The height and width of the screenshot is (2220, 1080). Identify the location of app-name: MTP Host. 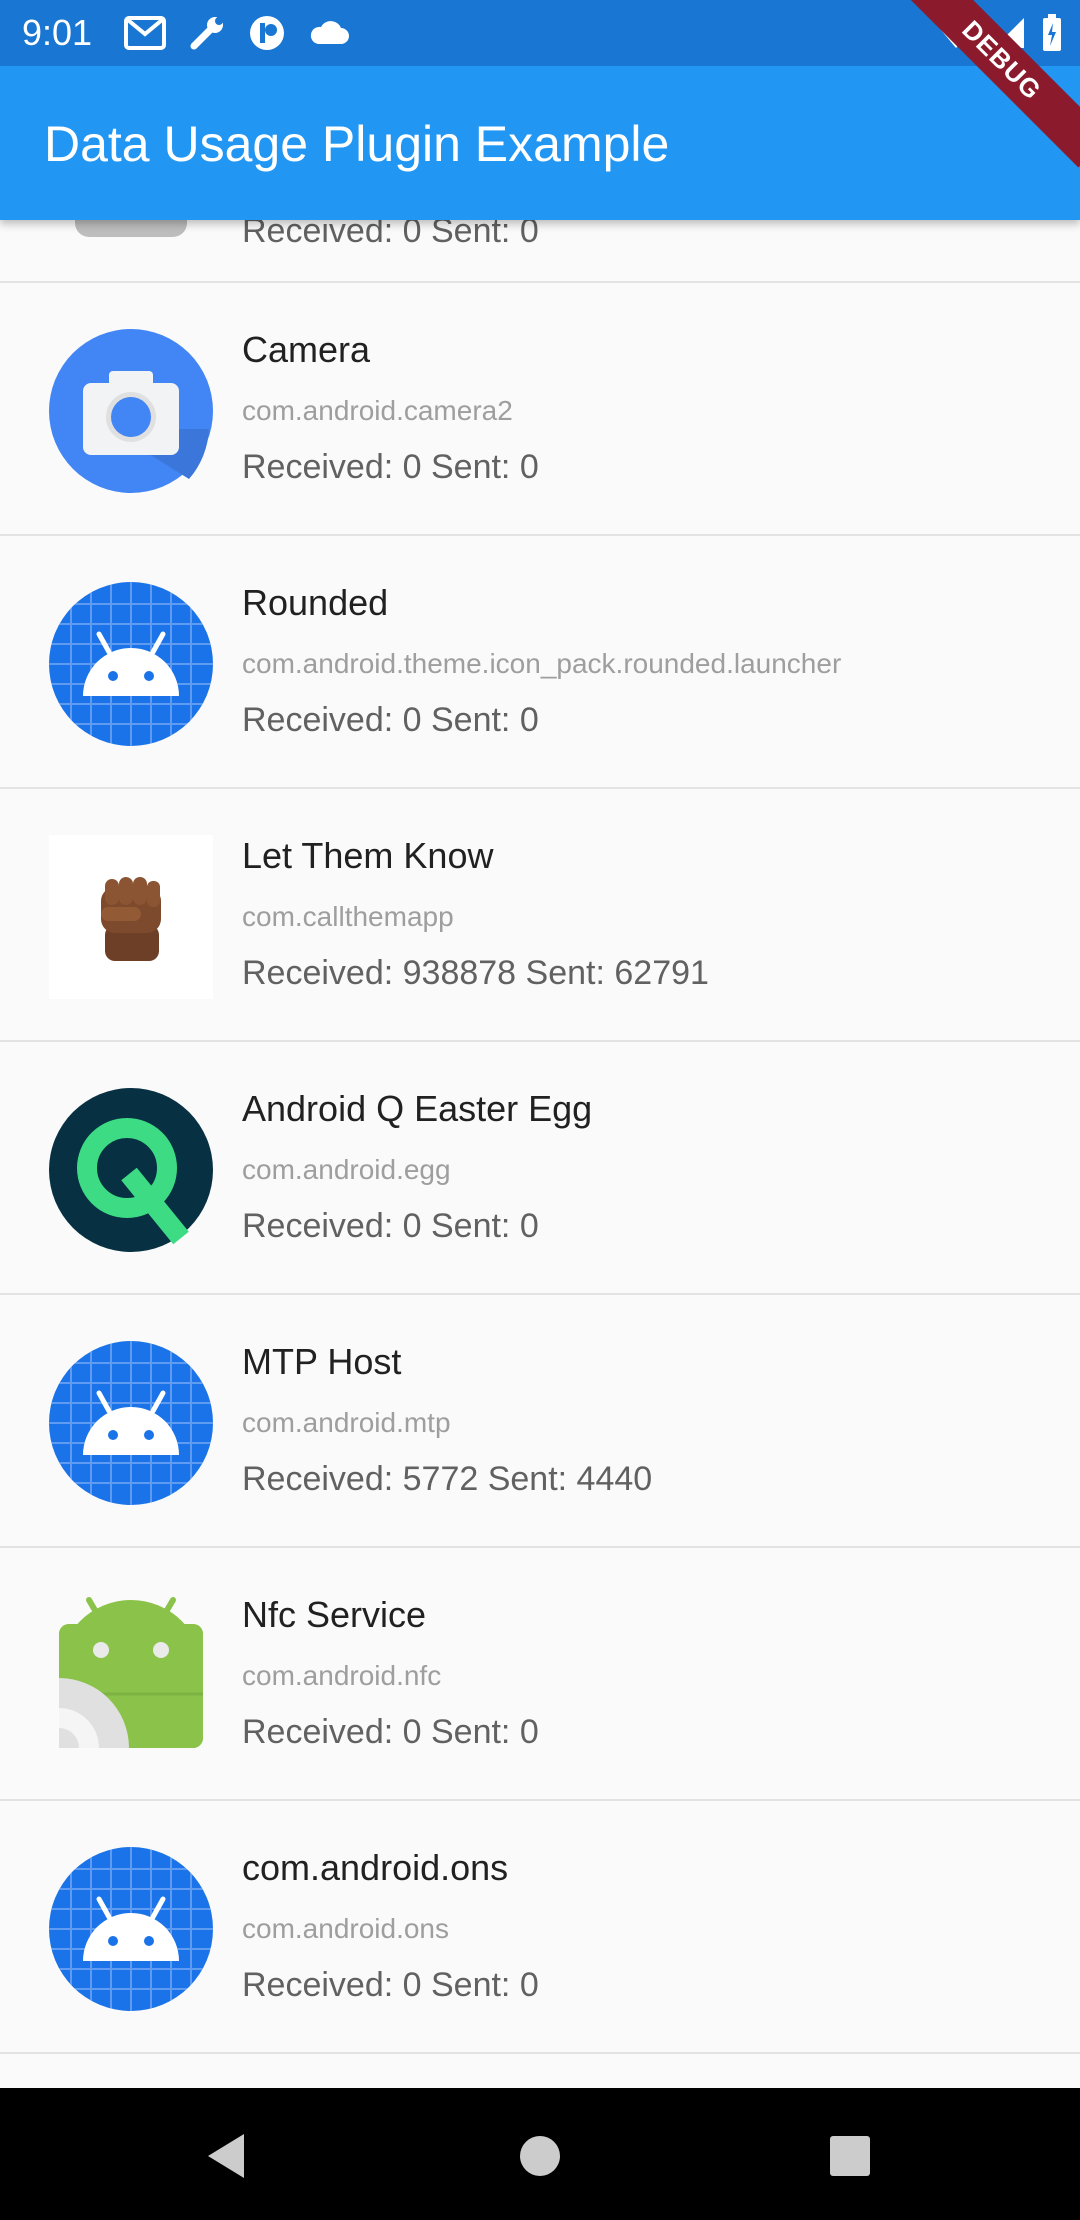
(322, 1361).